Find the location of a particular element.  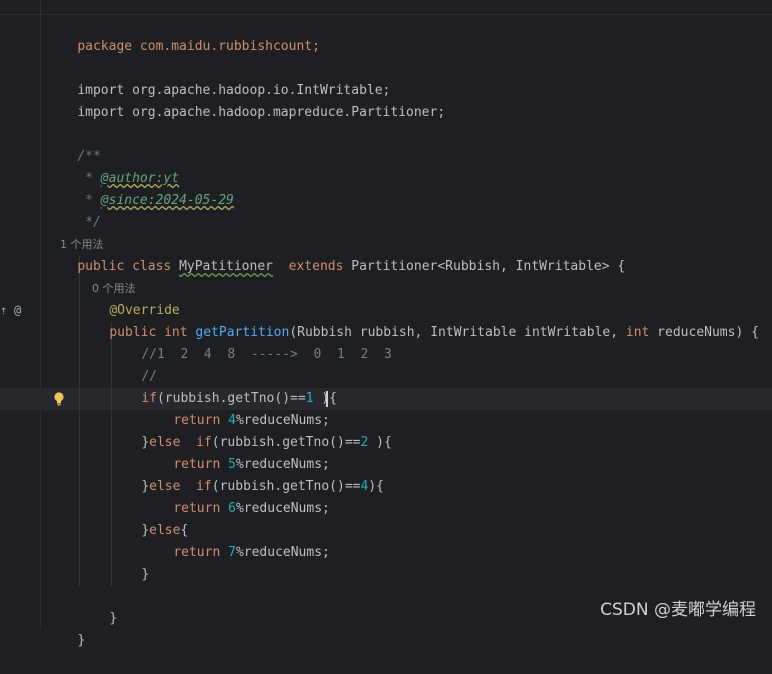

code-line-return-1: return 4%reduceNums; is located at coordinates (236, 408).